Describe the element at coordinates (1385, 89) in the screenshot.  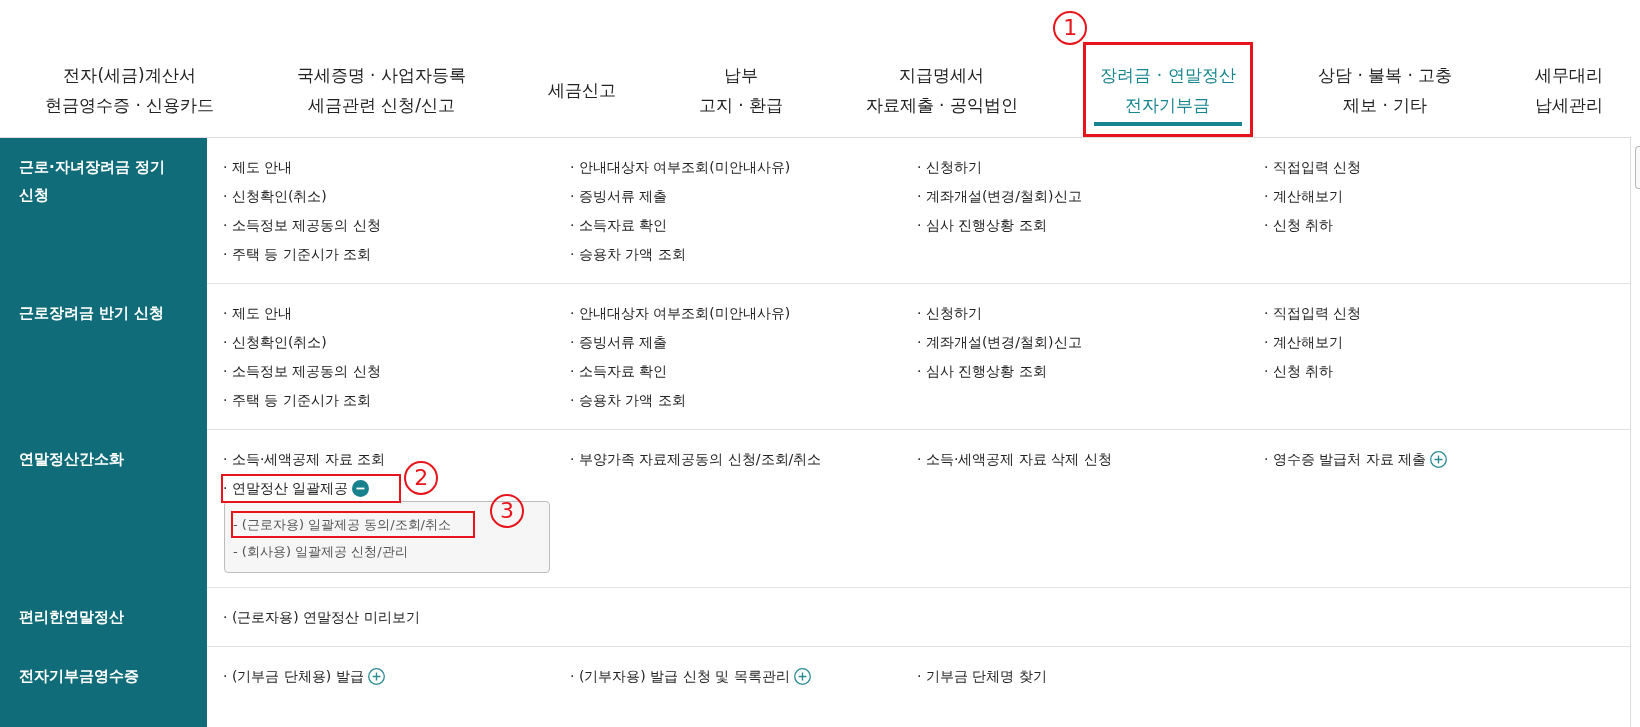
I see `nav-tab: 상담 · 불복 · 고충 제보 · 기타` at that location.